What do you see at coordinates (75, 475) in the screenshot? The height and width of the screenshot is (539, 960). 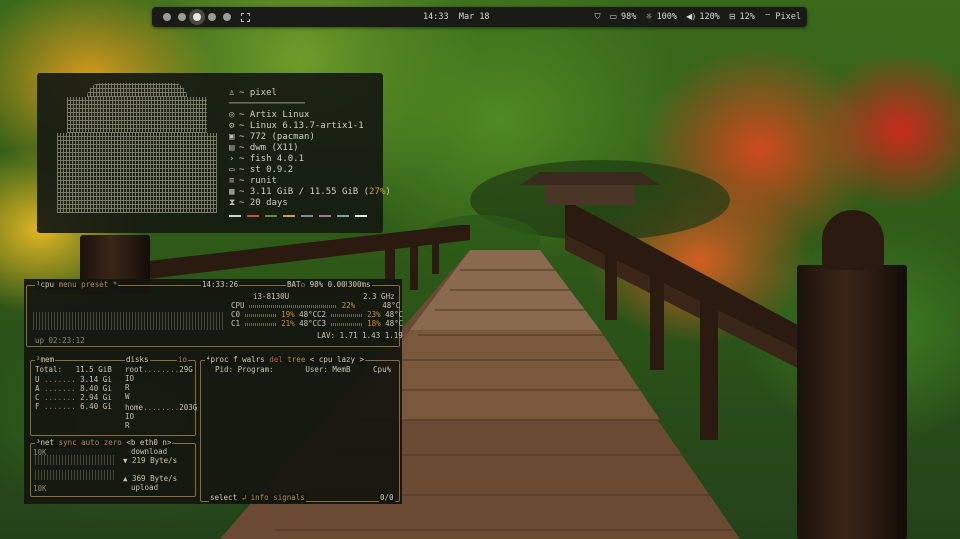 I see `net-upload-graph` at bounding box center [75, 475].